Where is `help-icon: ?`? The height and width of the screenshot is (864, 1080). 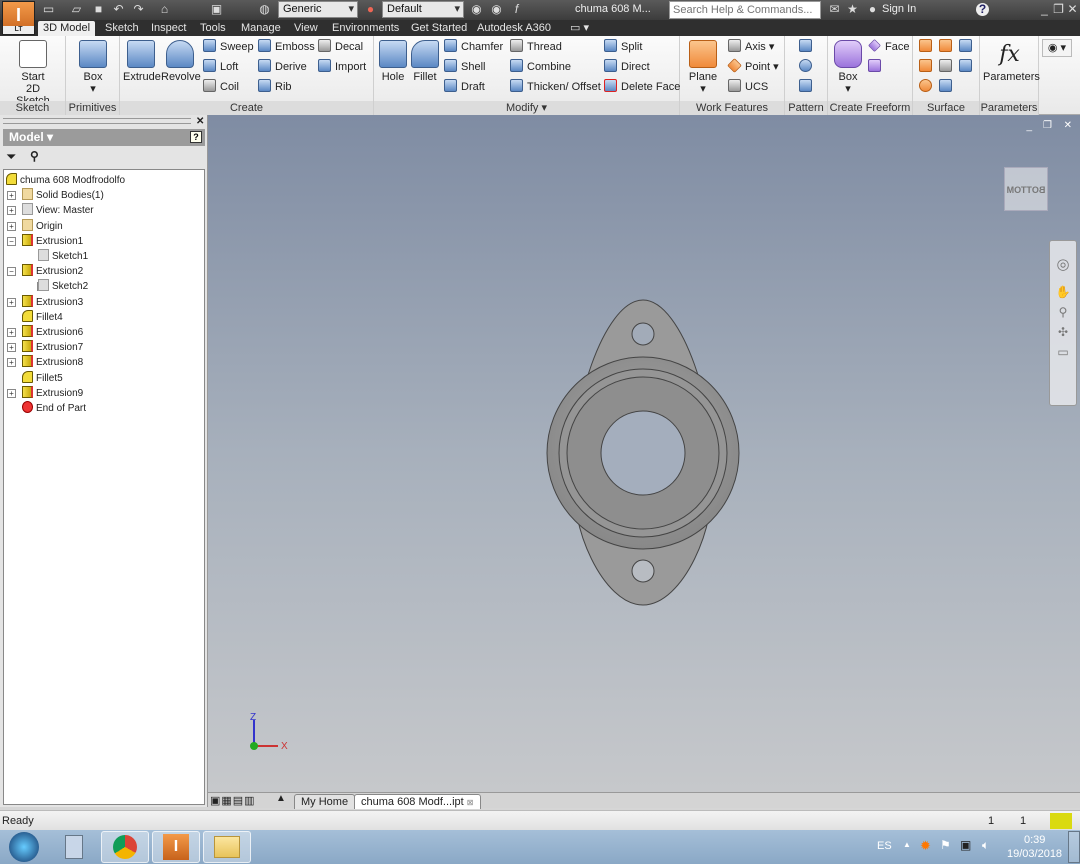 help-icon: ? is located at coordinates (982, 9).